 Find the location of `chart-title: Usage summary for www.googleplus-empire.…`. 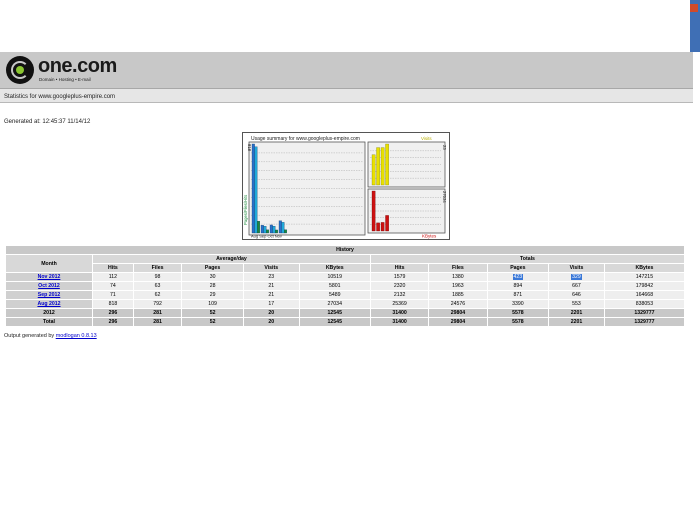

chart-title: Usage summary for www.googleplus-empire.… is located at coordinates (305, 139).